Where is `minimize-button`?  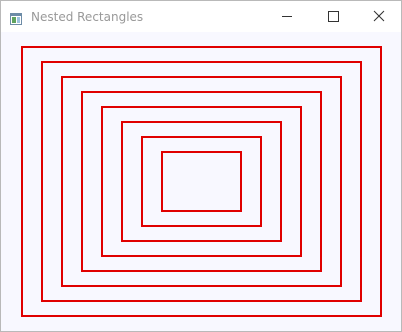 minimize-button is located at coordinates (287, 16).